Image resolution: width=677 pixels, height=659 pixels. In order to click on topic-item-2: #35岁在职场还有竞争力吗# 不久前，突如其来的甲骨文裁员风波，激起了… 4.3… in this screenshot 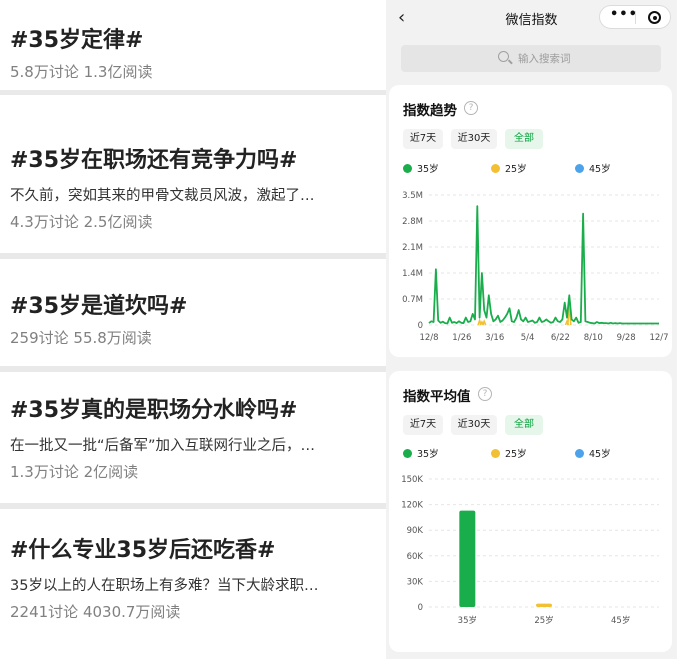, I will do `click(193, 174)`.